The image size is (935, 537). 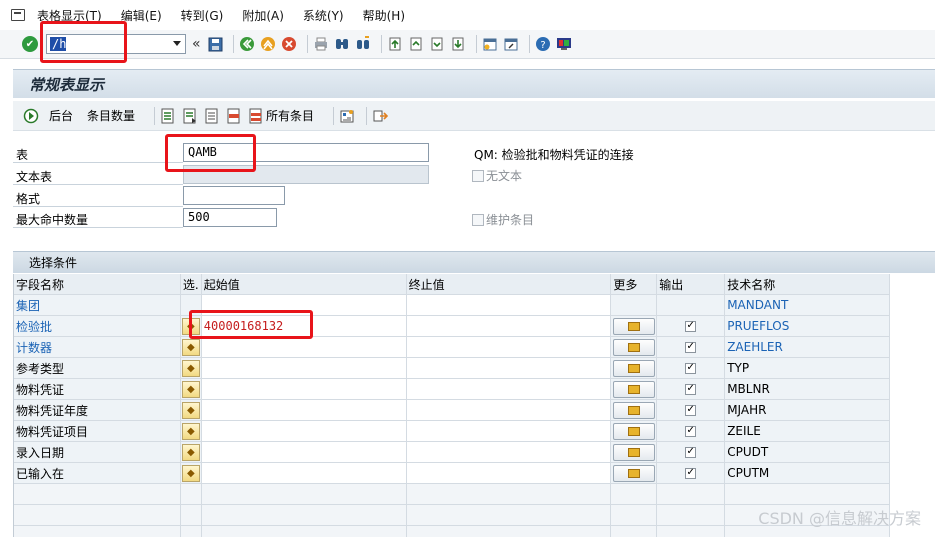 What do you see at coordinates (416, 44) in the screenshot?
I see `previous-page-icon` at bounding box center [416, 44].